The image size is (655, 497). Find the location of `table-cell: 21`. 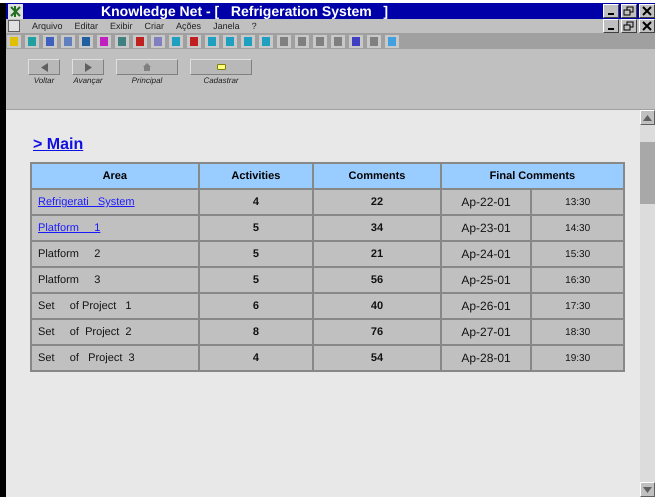

table-cell: 21 is located at coordinates (377, 254).